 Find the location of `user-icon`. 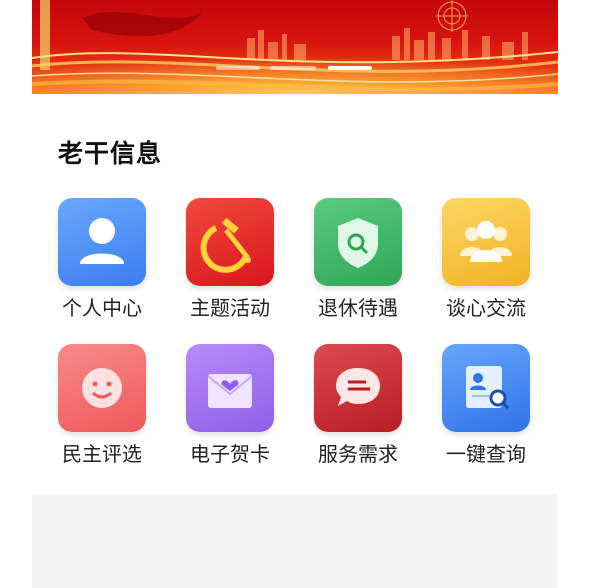

user-icon is located at coordinates (102, 242).